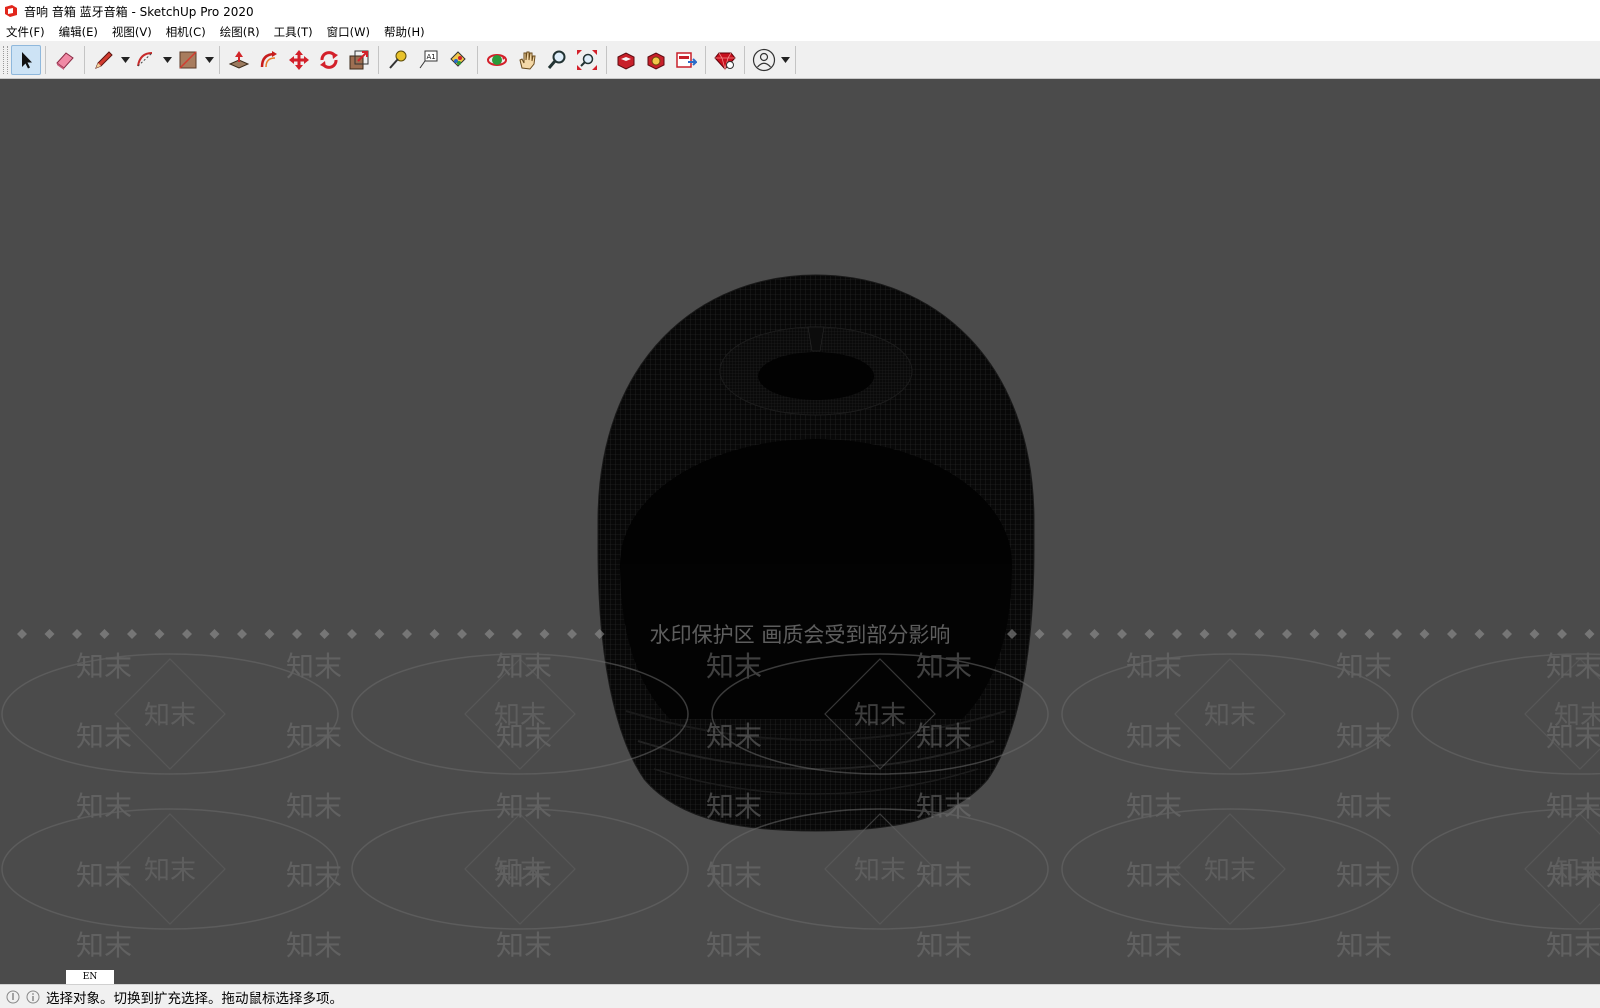  I want to click on menu-tools: 工具(T), so click(293, 32).